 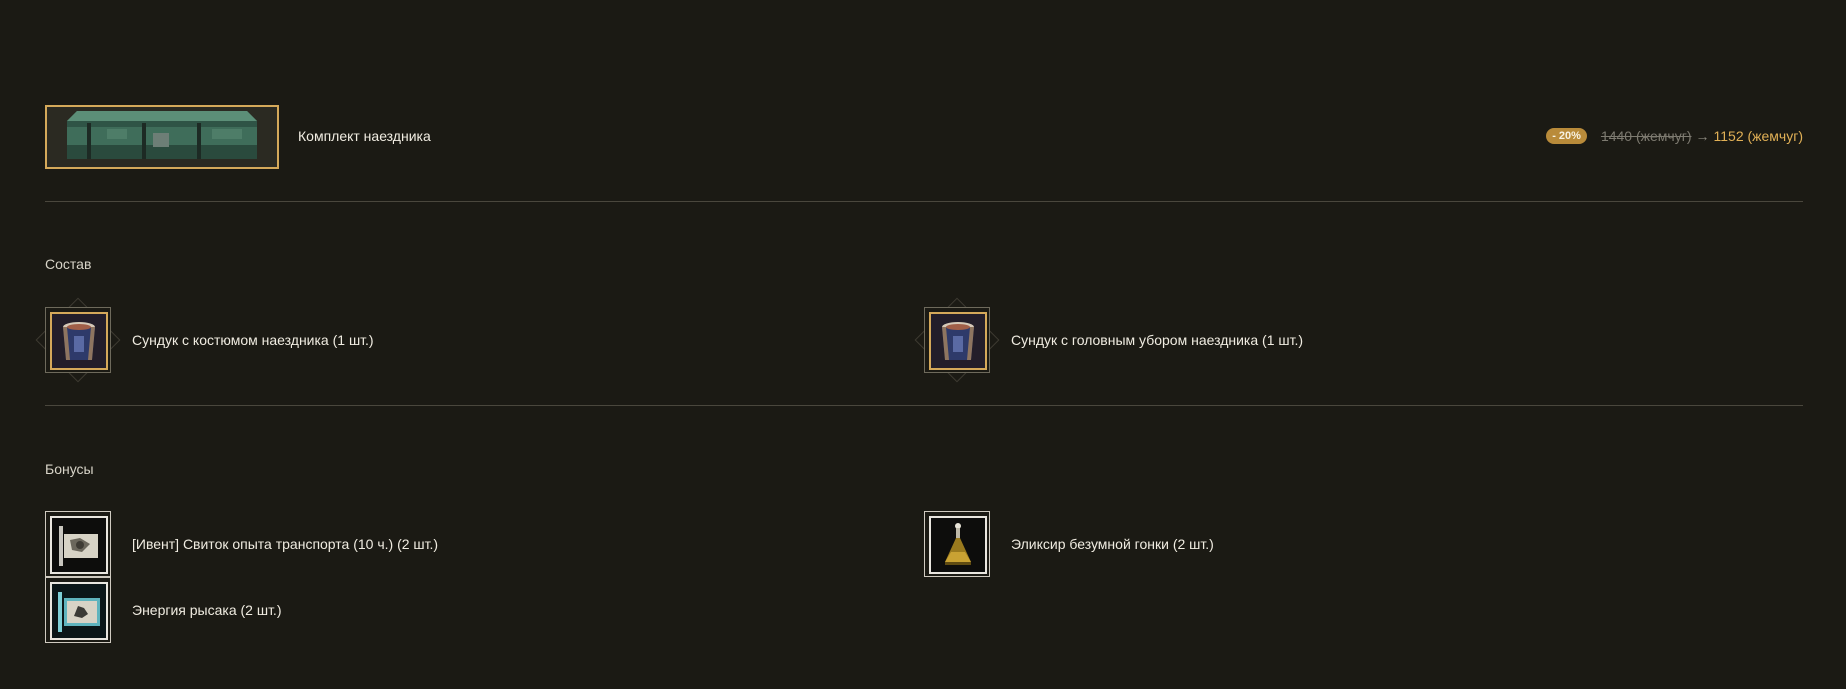 I want to click on price-block: - 20% 1440 (жемчуг) → 1152 (жемчуг), so click(x=1674, y=136).